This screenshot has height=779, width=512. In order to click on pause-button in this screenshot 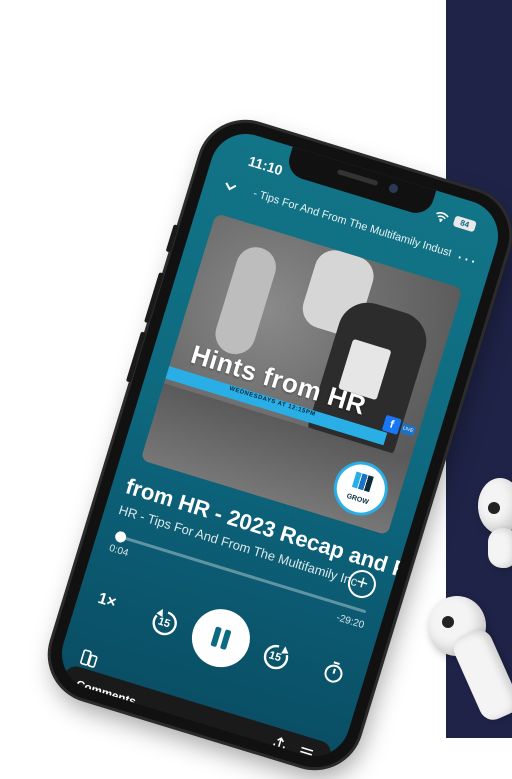, I will do `click(221, 638)`.